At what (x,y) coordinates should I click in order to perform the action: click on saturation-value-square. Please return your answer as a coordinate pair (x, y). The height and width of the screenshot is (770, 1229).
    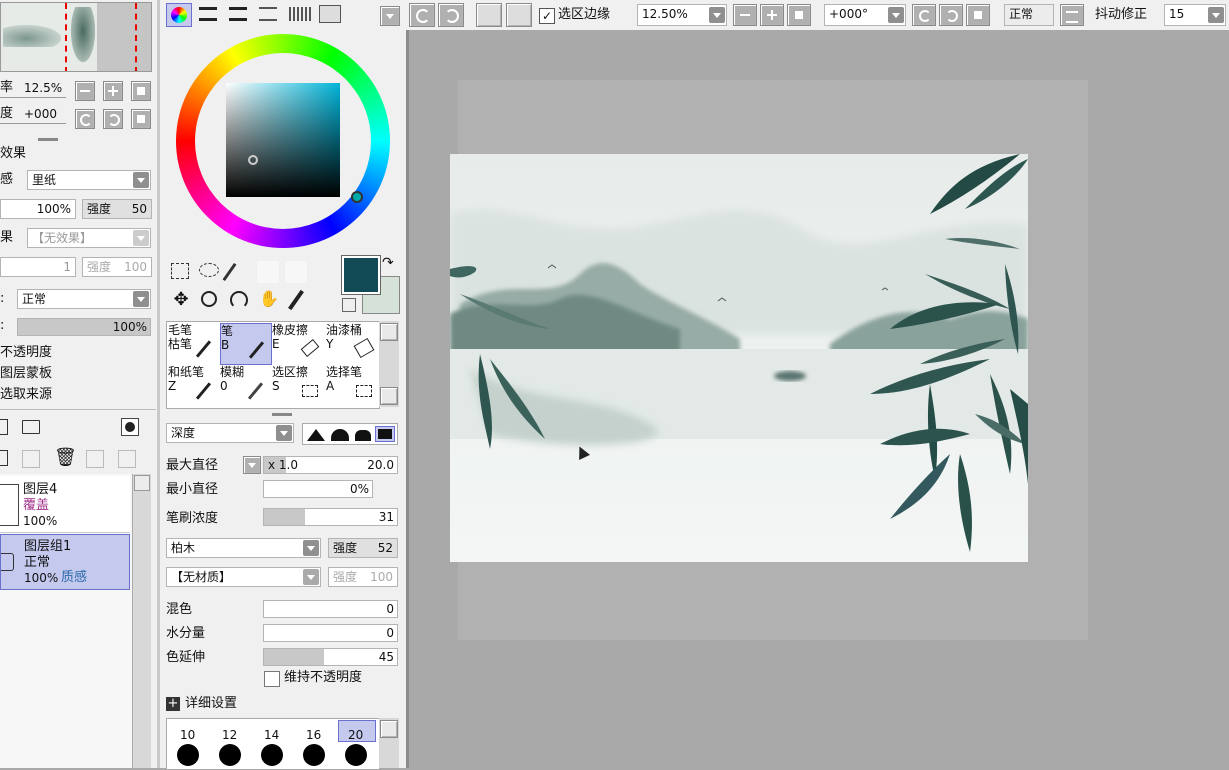
    Looking at the image, I should click on (283, 140).